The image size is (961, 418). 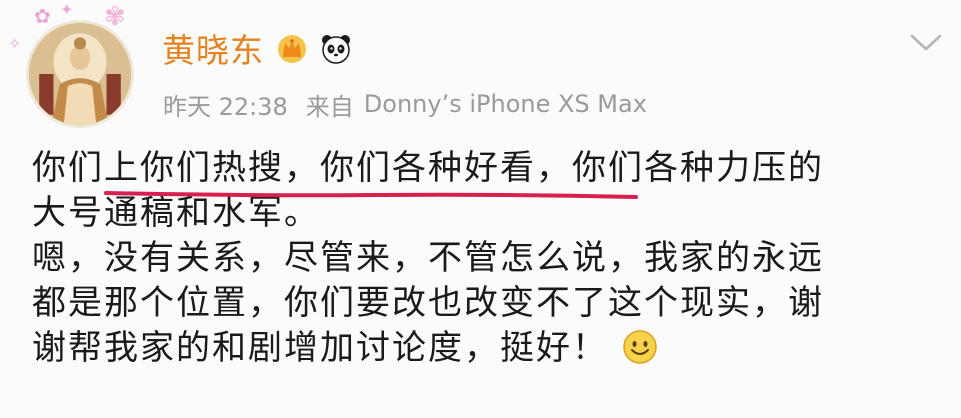 I want to click on post-text-line: 嗯，没有关系，尽管来，不管怎么说，我家的永远, so click(x=428, y=258).